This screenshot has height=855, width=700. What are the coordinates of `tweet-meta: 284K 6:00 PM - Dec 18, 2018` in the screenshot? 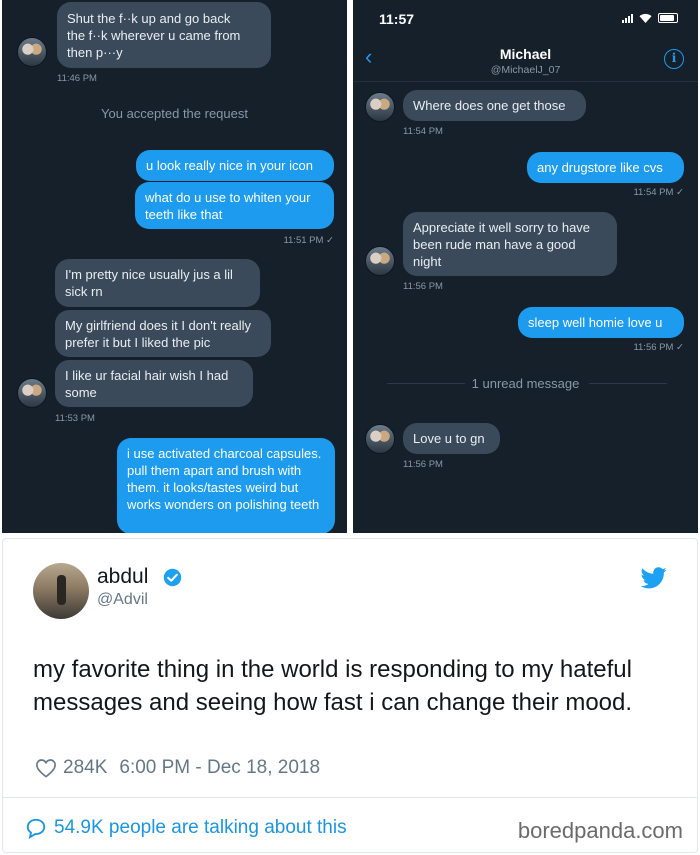 It's located at (177, 768).